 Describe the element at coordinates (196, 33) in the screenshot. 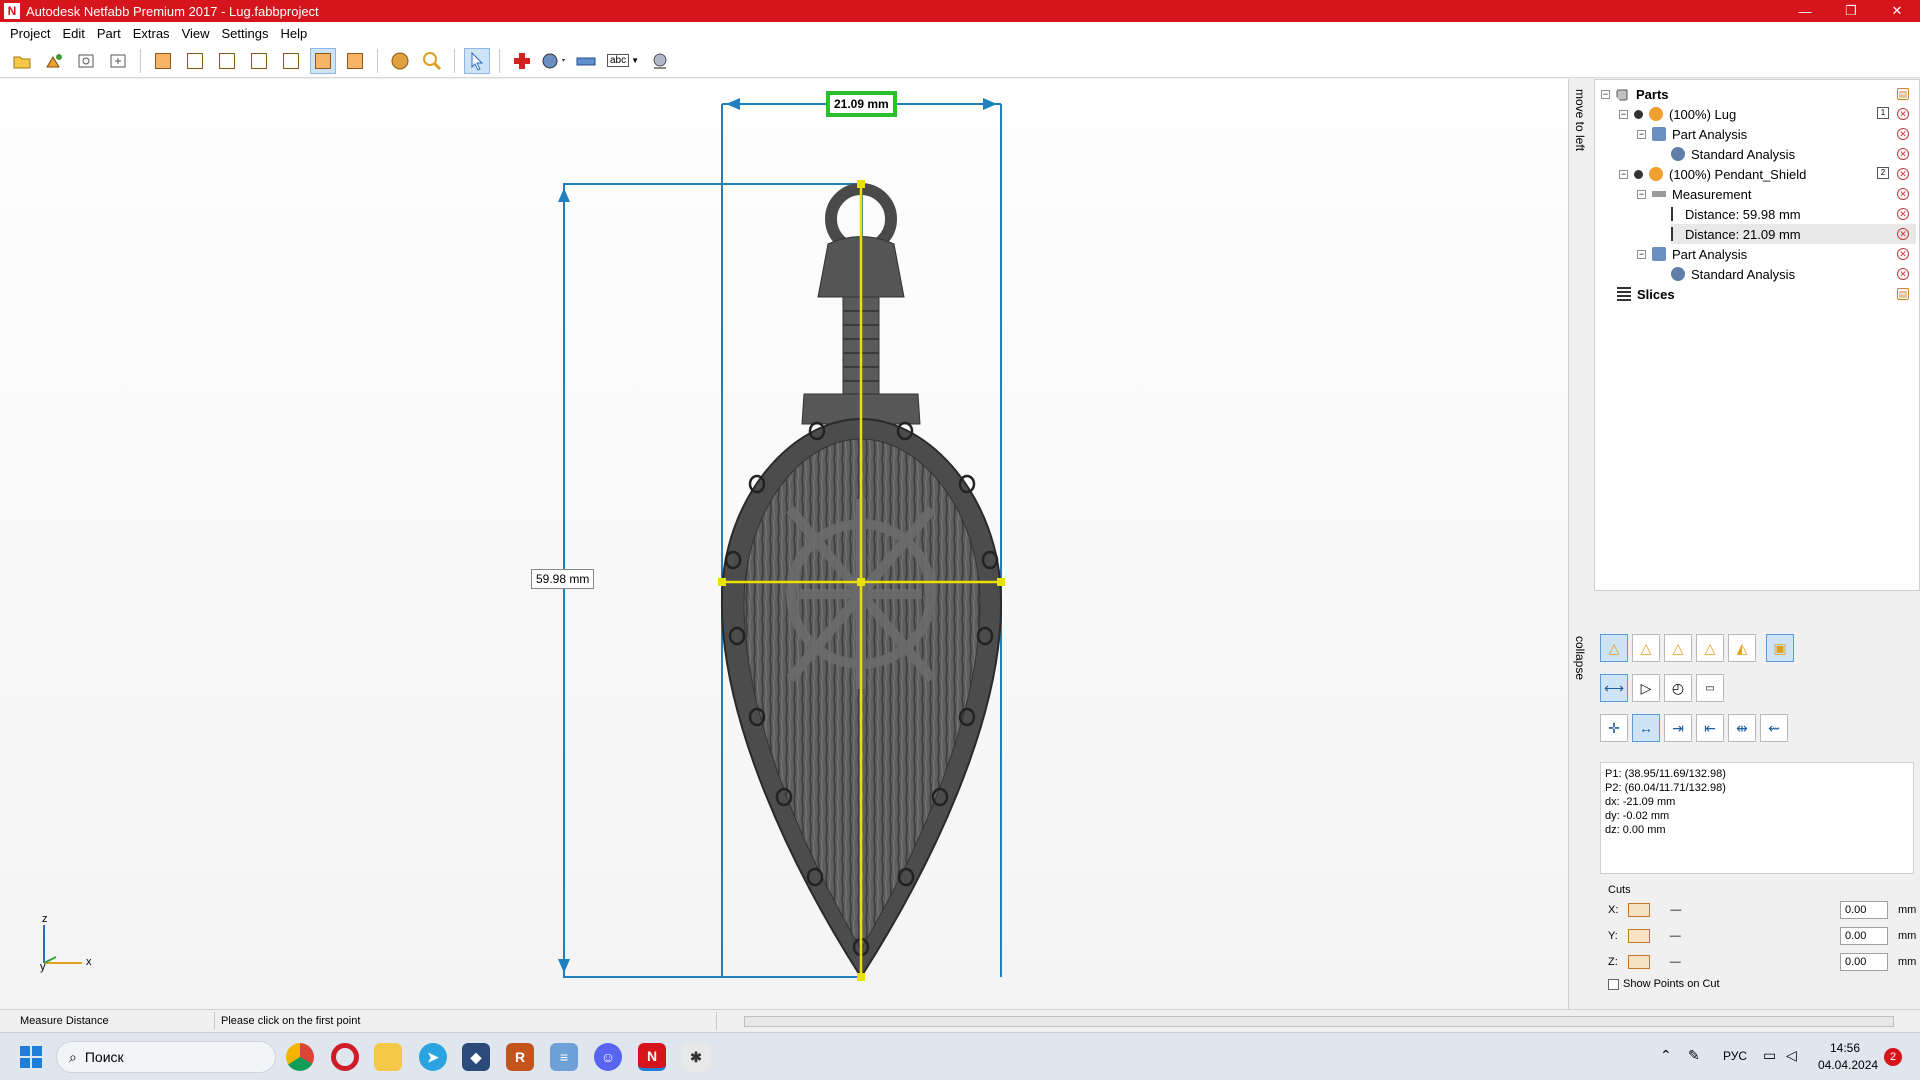

I see `menu-view: View` at that location.